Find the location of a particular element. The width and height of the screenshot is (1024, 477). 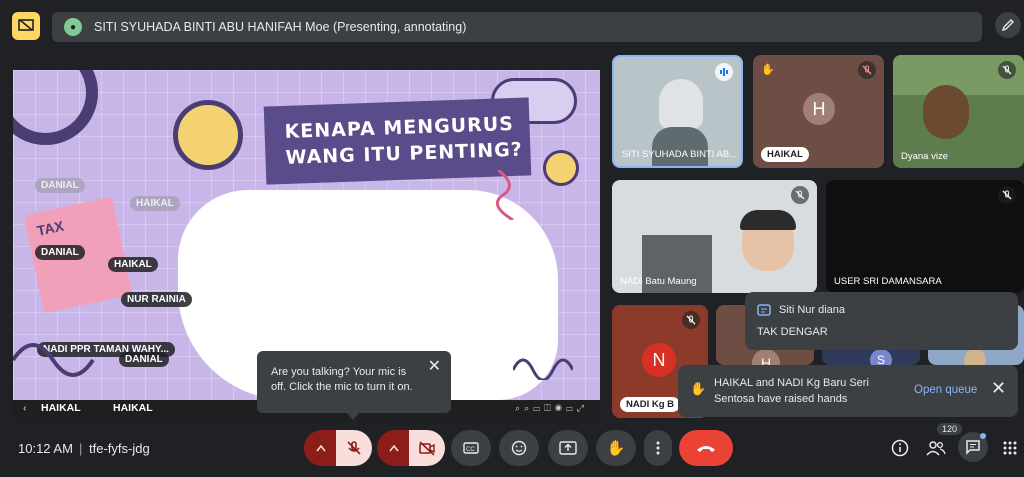

flower-graphic is located at coordinates (561, 168).